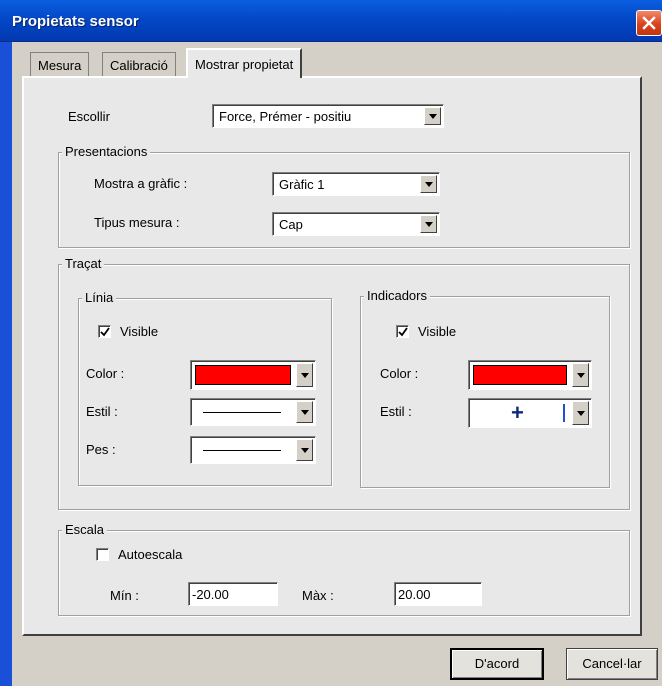 The width and height of the screenshot is (662, 686). I want to click on line-visible-checkbox, so click(104, 331).